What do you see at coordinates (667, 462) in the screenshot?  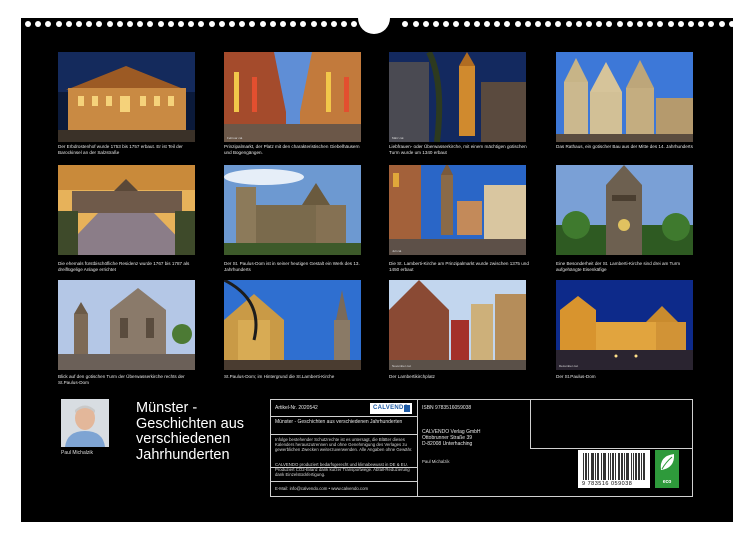 I see `leaf-icon` at bounding box center [667, 462].